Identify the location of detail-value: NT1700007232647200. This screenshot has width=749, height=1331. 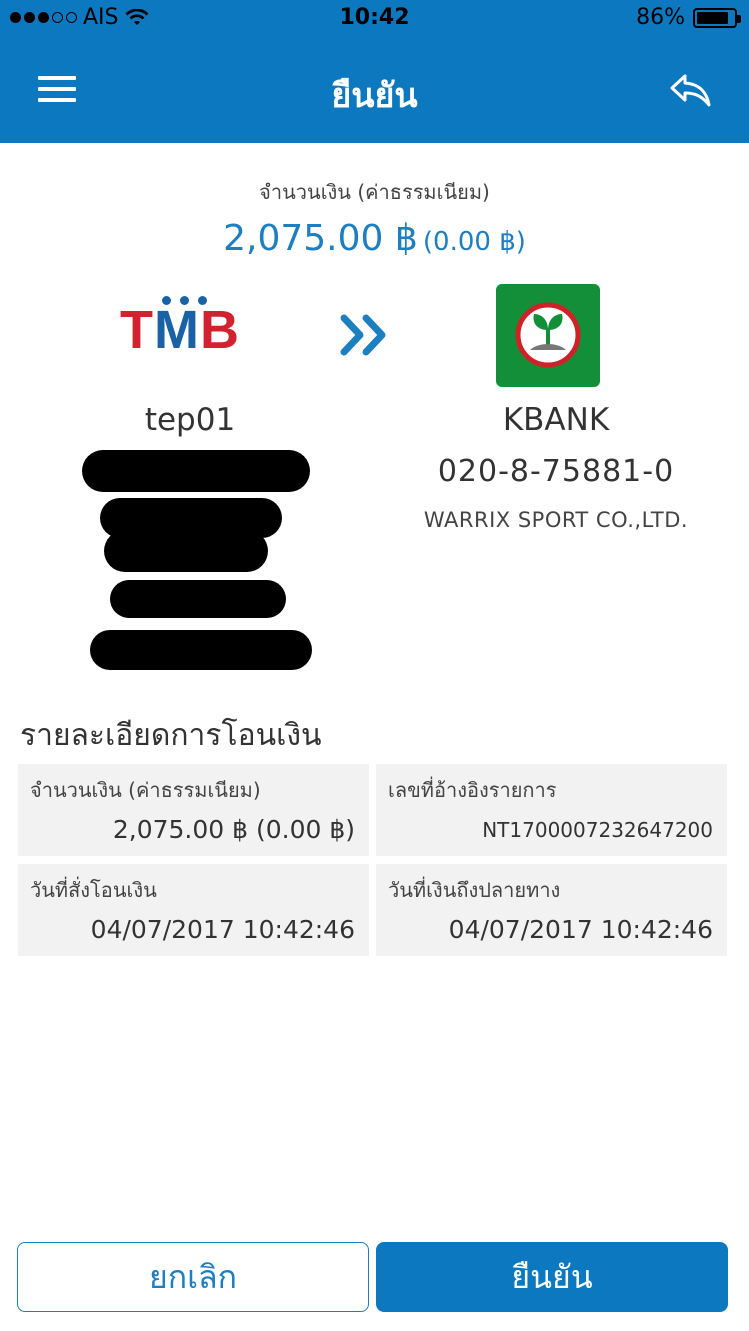
(597, 830).